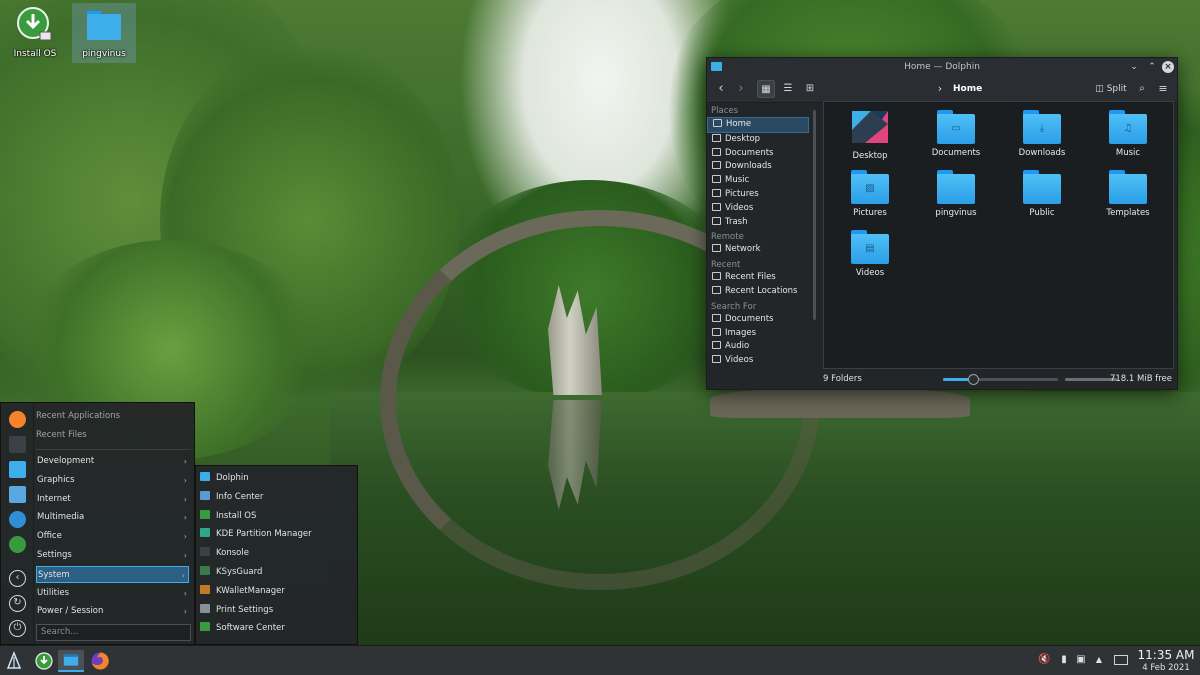 The image size is (1200, 675). Describe the element at coordinates (870, 135) in the screenshot. I see `folder-item: Desktop` at that location.